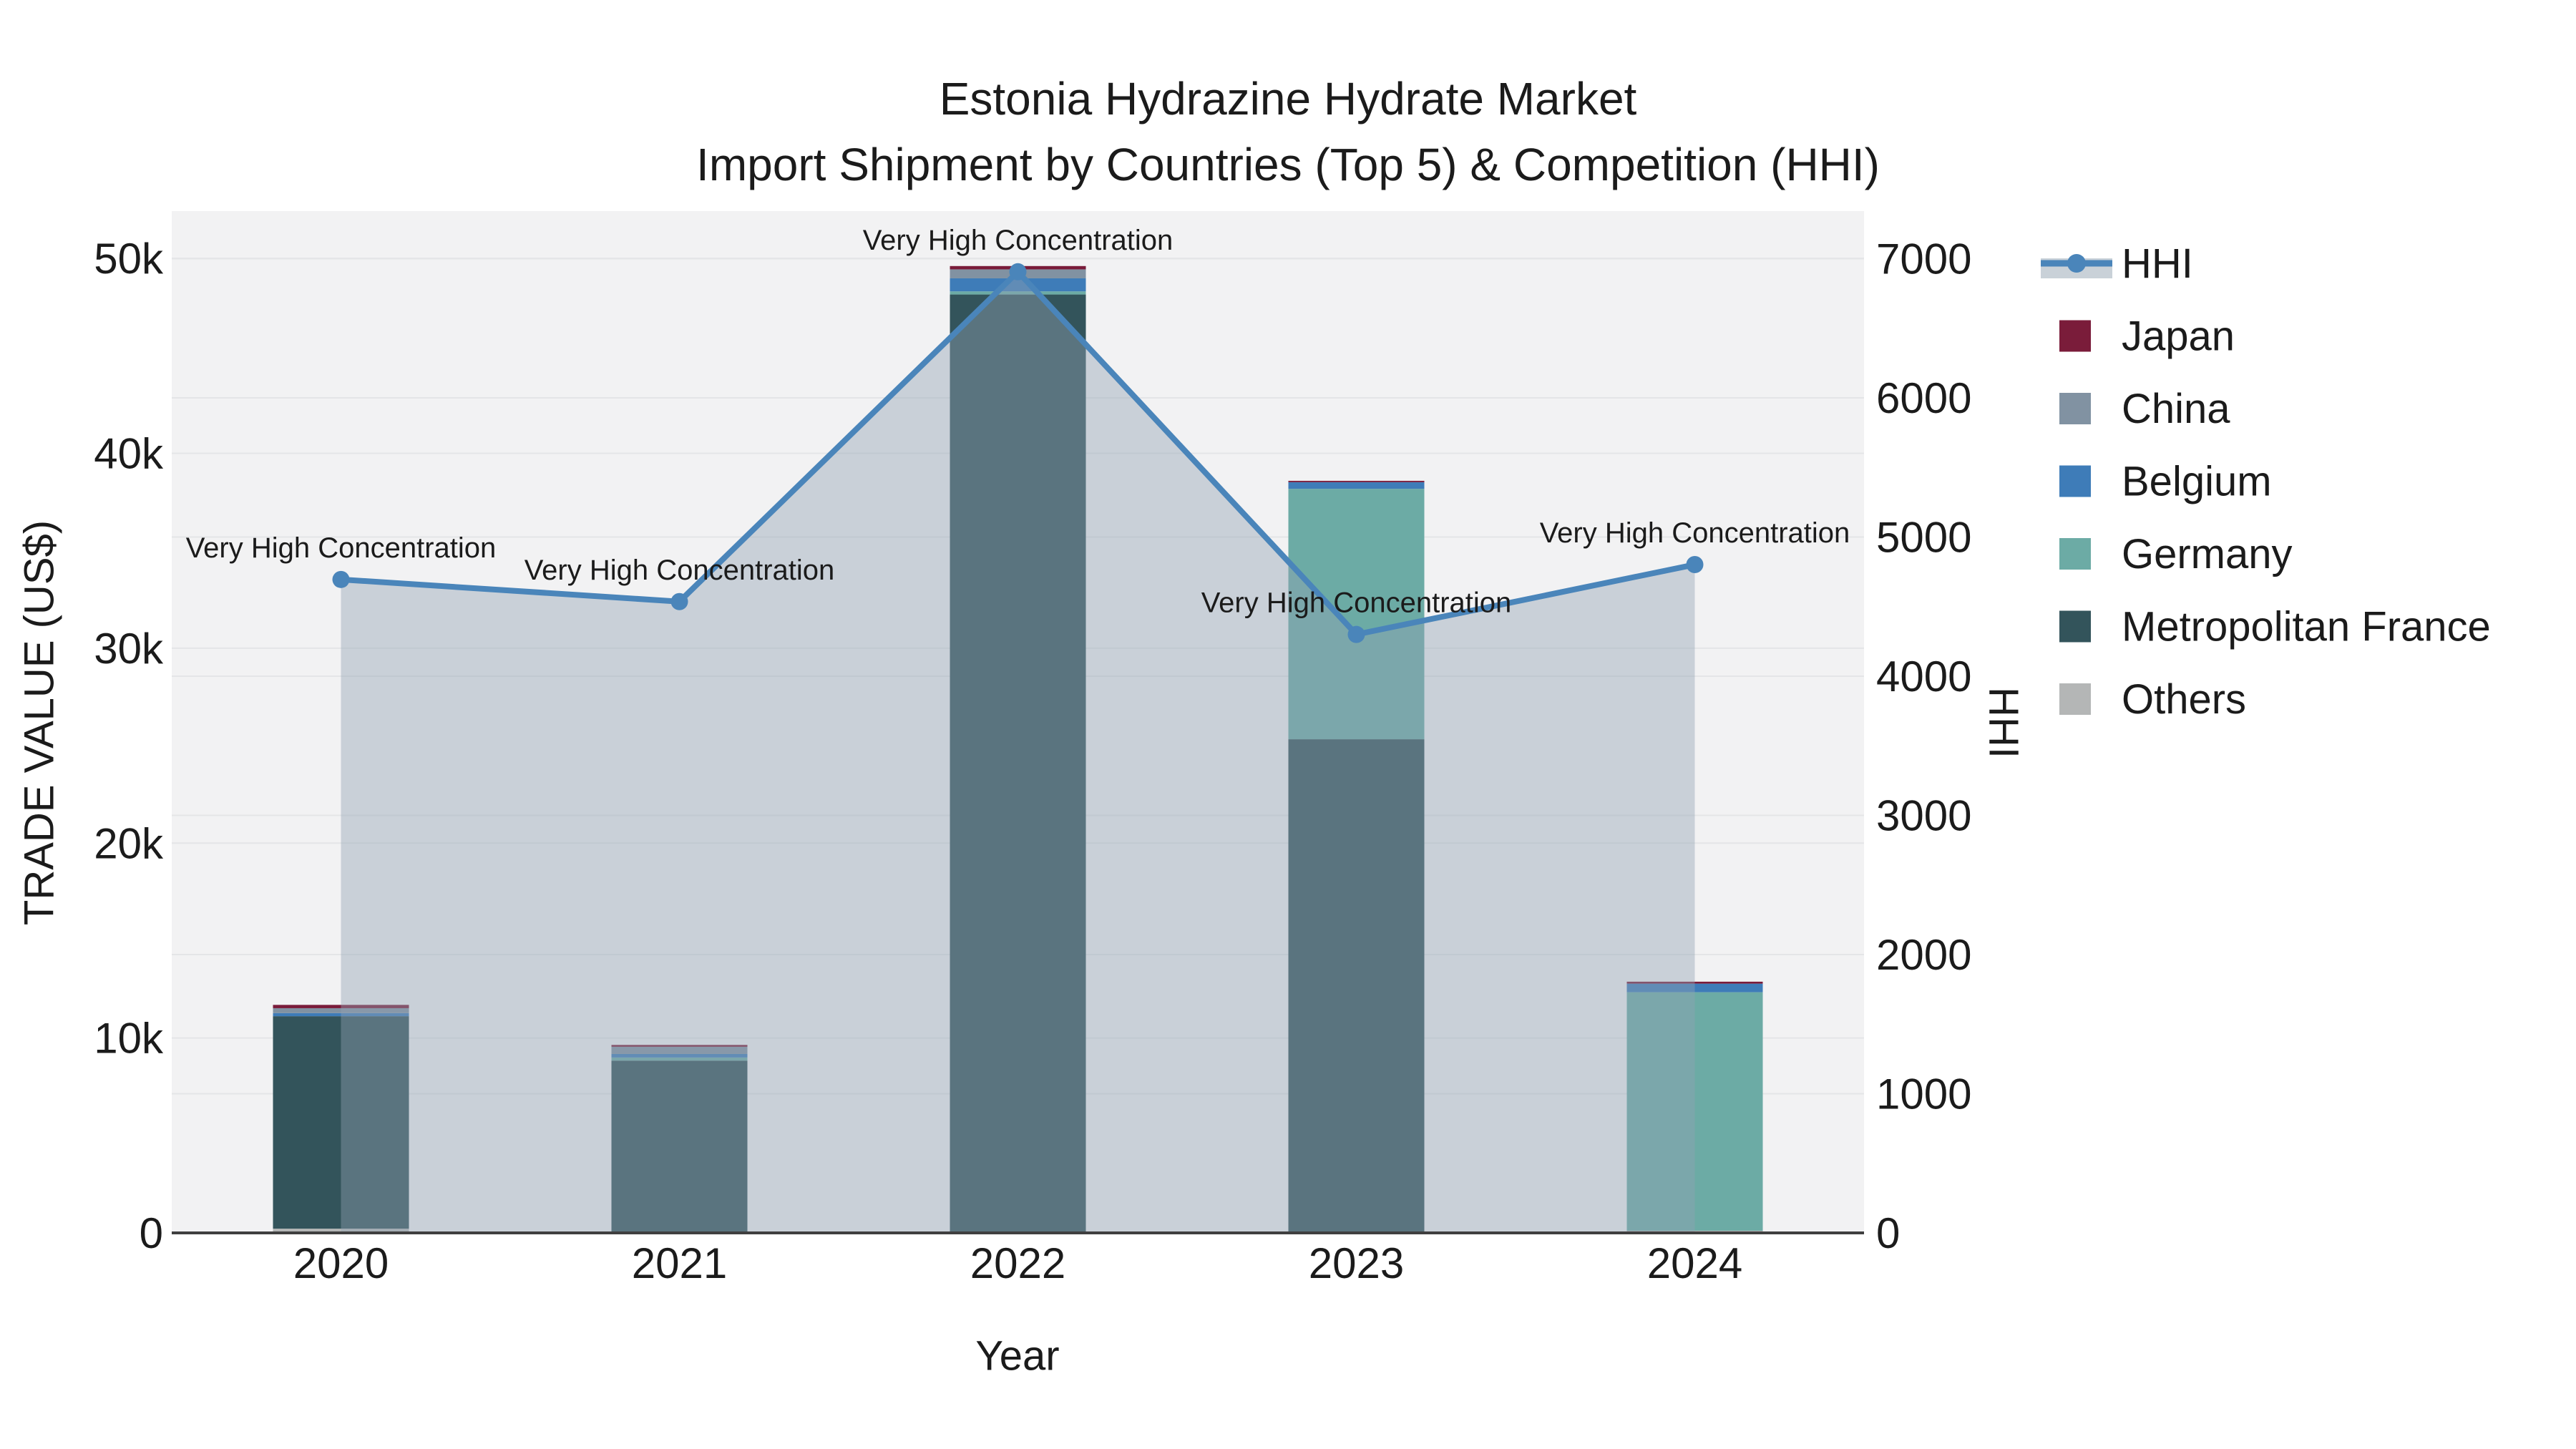  I want to click on tick-label-left-0: 0, so click(151, 1233).